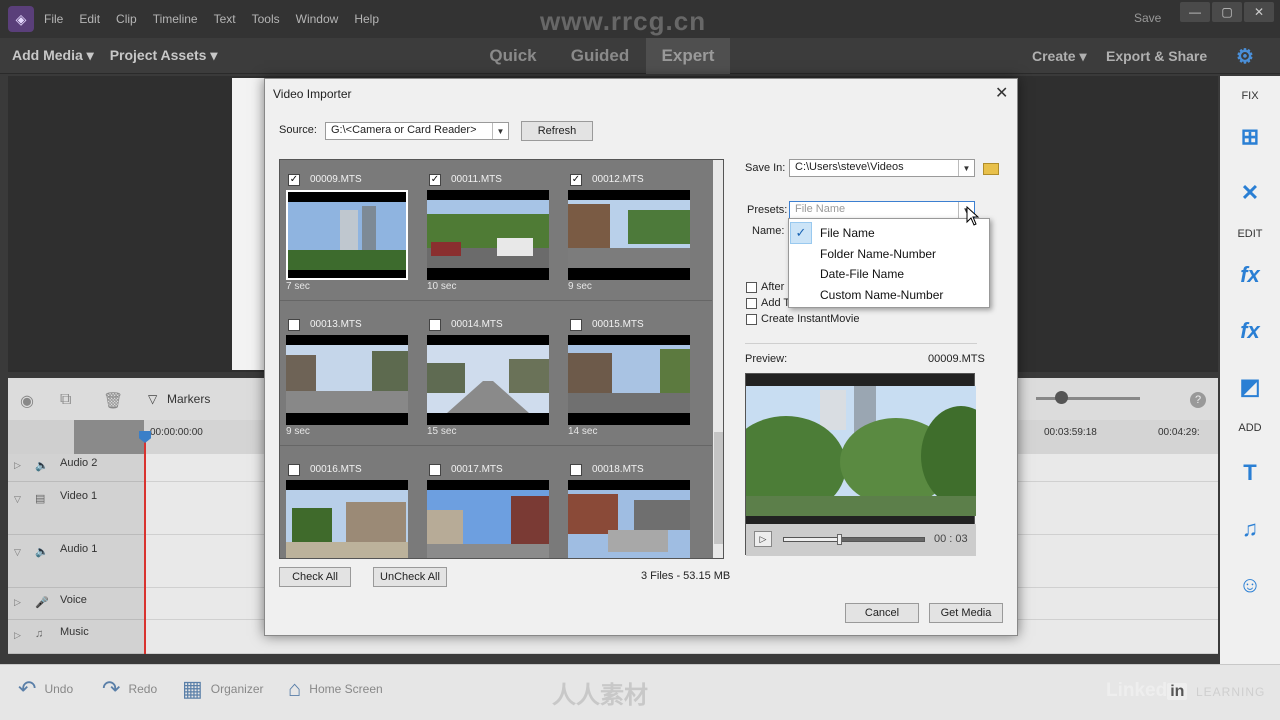 The height and width of the screenshot is (720, 1280). What do you see at coordinates (335, 689) in the screenshot?
I see `home-screen-button: ⌂ Home Screen` at bounding box center [335, 689].